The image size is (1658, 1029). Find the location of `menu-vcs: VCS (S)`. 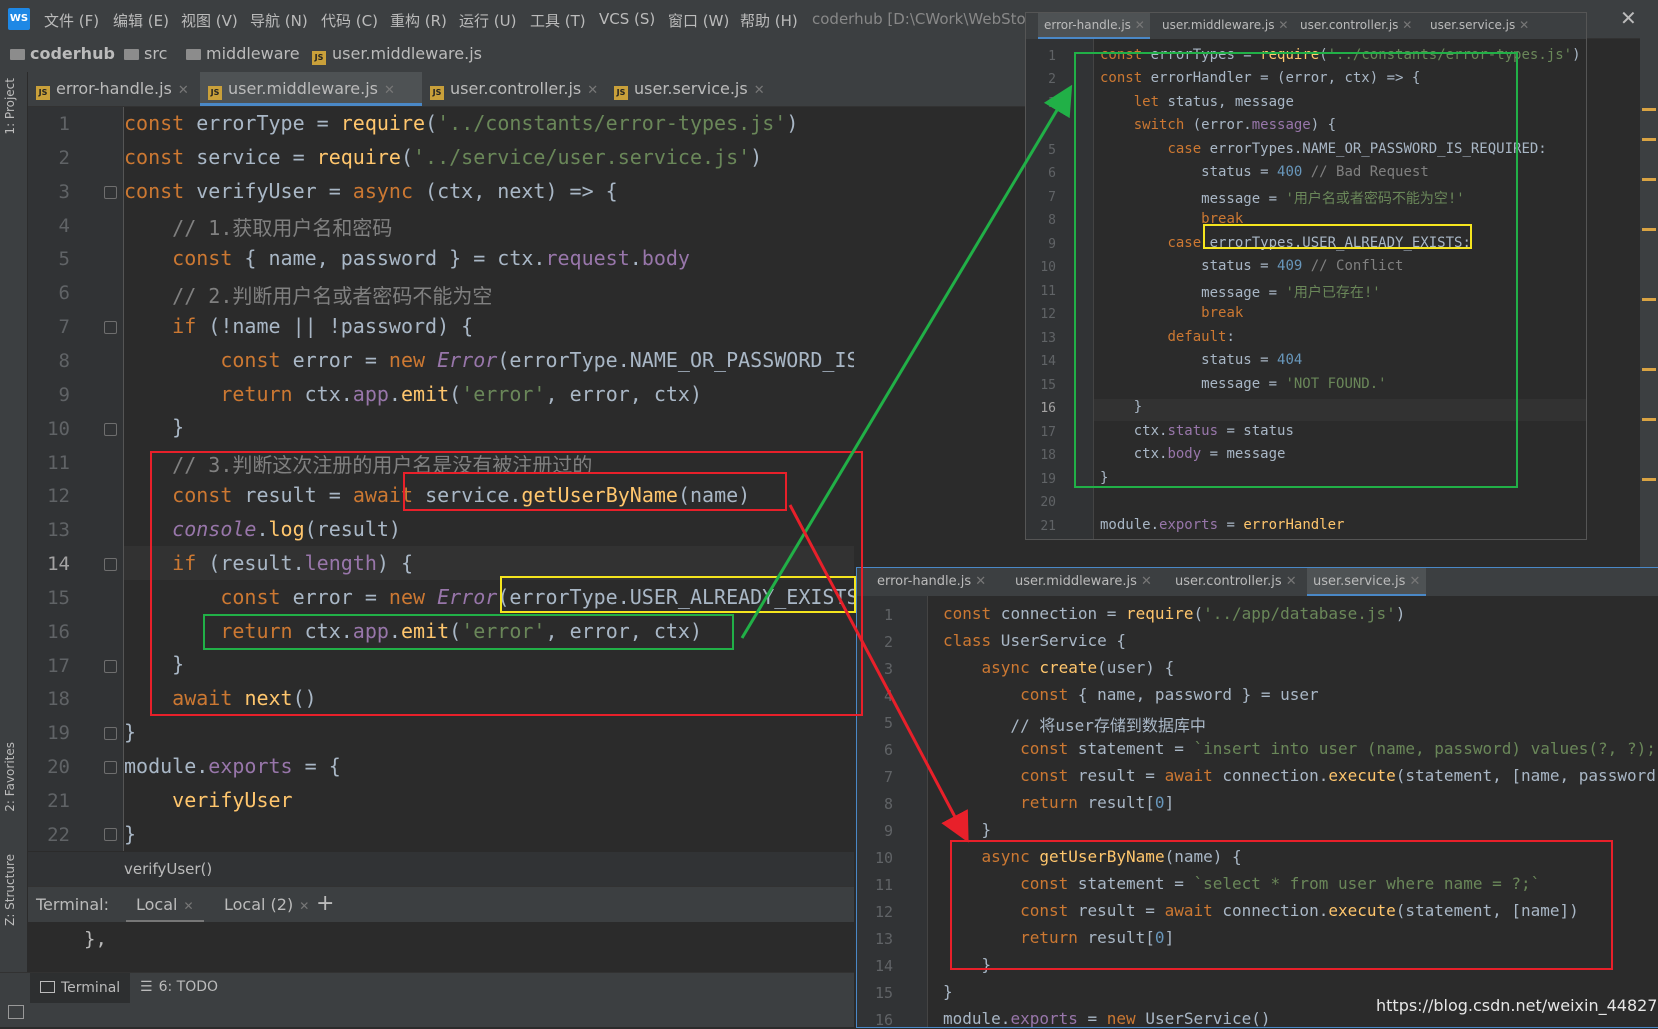

menu-vcs: VCS (S) is located at coordinates (627, 19).